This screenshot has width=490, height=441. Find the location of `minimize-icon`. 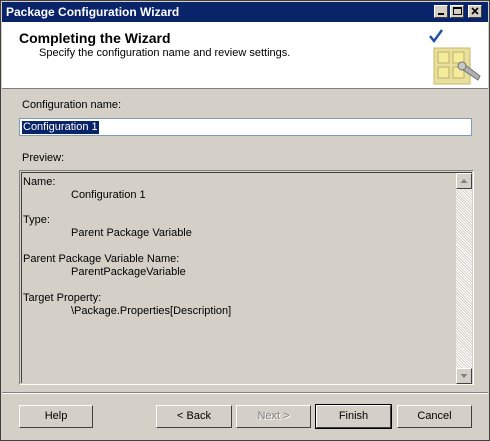

minimize-icon is located at coordinates (441, 14).